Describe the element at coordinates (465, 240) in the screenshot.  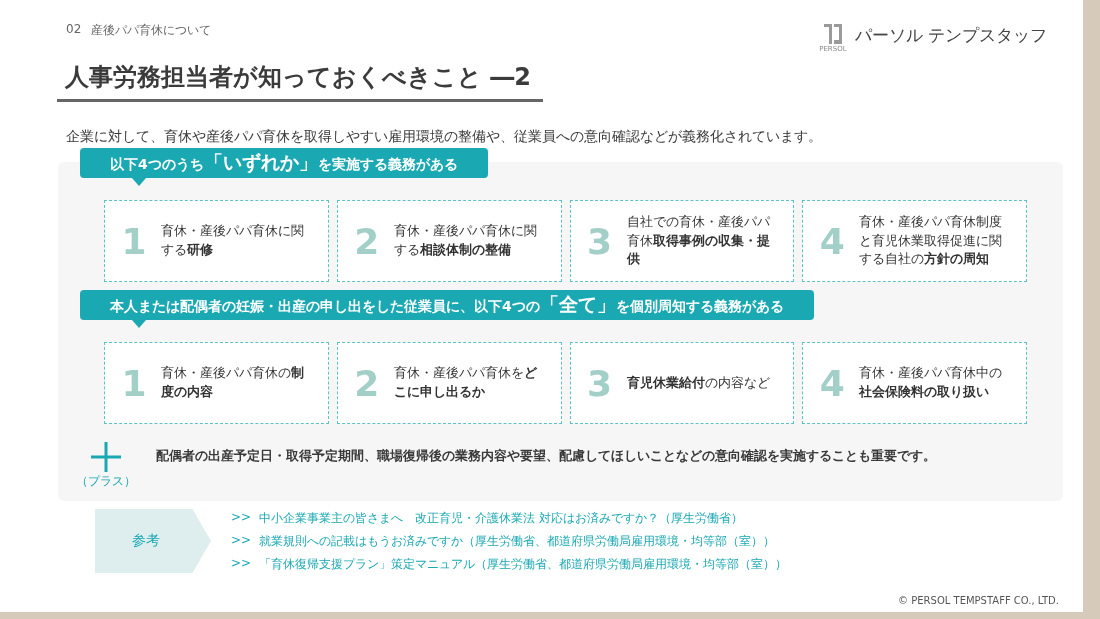
I see `item-text: 育休・産後パパ育休に関する相談体制の整備` at that location.